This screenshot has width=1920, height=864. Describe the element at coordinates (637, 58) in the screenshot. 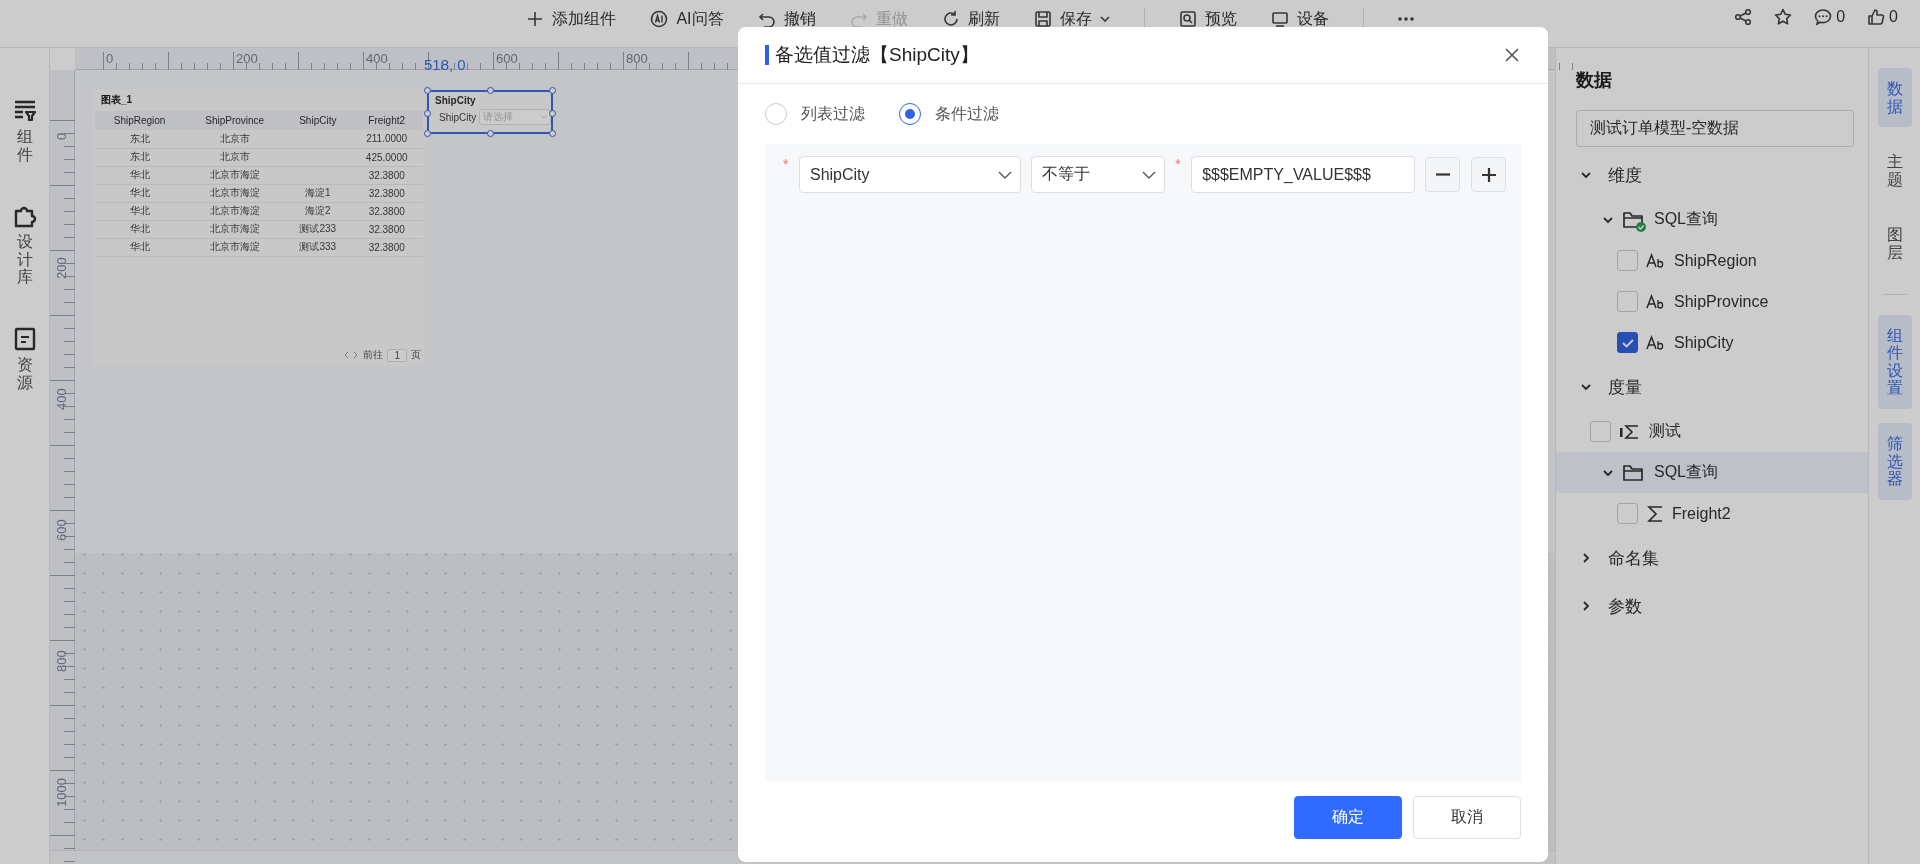

I see `ruler-label: 800` at that location.